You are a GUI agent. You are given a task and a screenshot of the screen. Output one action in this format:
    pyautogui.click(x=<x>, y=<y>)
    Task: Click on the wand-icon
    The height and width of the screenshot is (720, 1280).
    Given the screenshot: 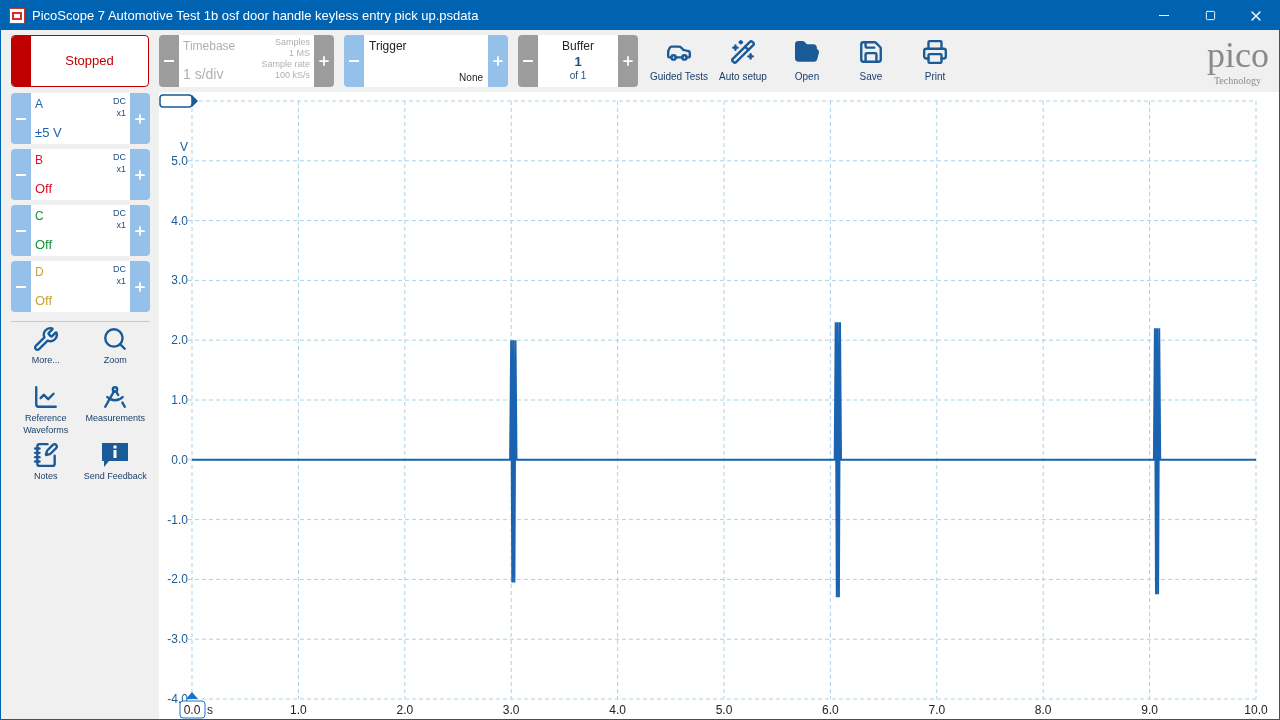 What is the action you would take?
    pyautogui.click(x=743, y=51)
    